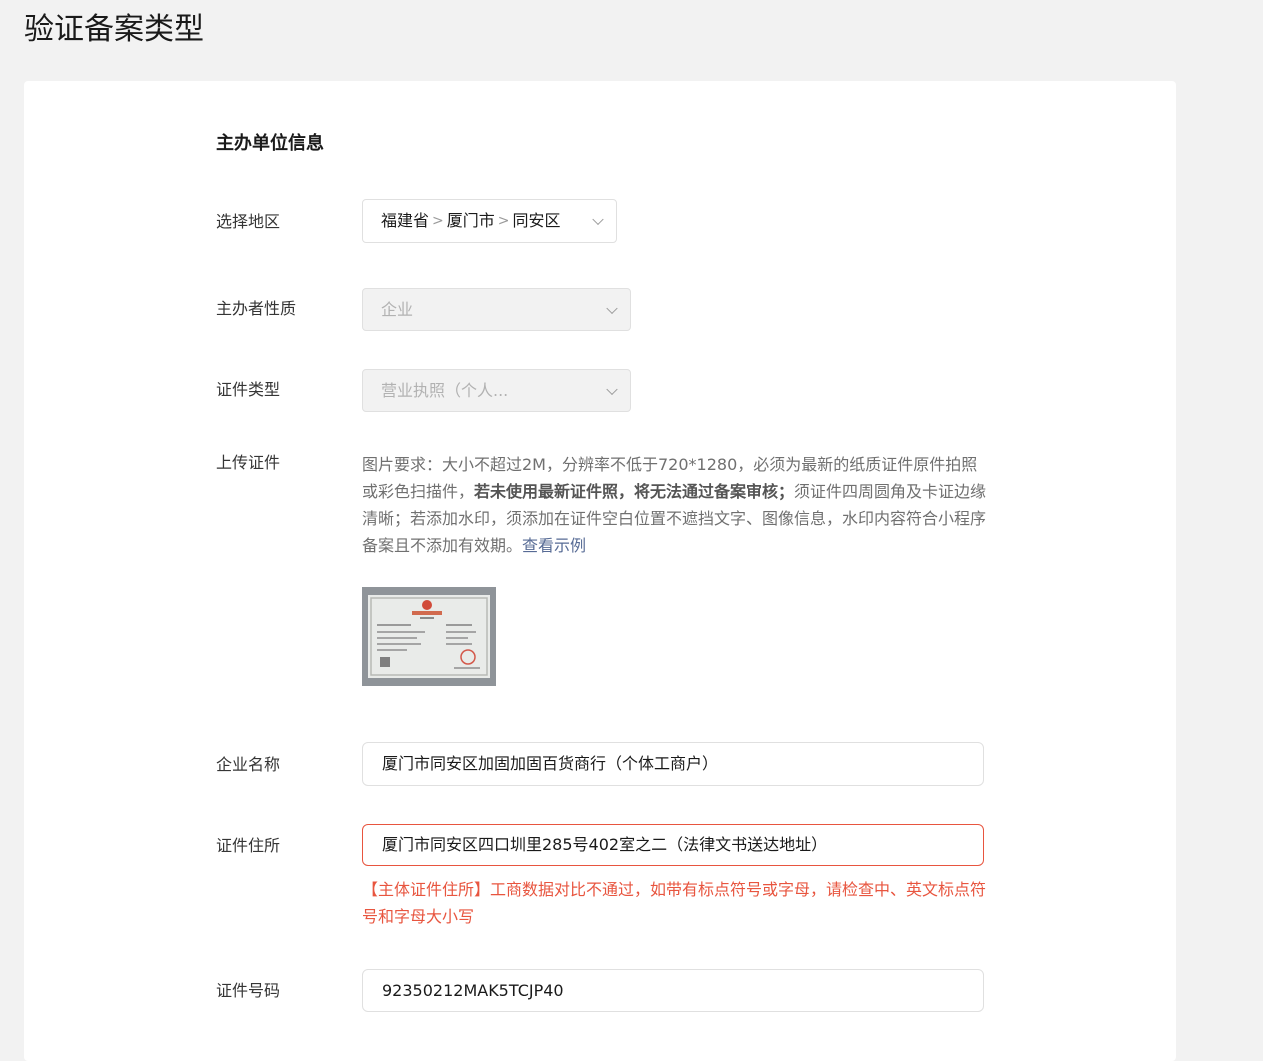 This screenshot has width=1263, height=1061. What do you see at coordinates (397, 309) in the screenshot?
I see `nature-value: 企业` at bounding box center [397, 309].